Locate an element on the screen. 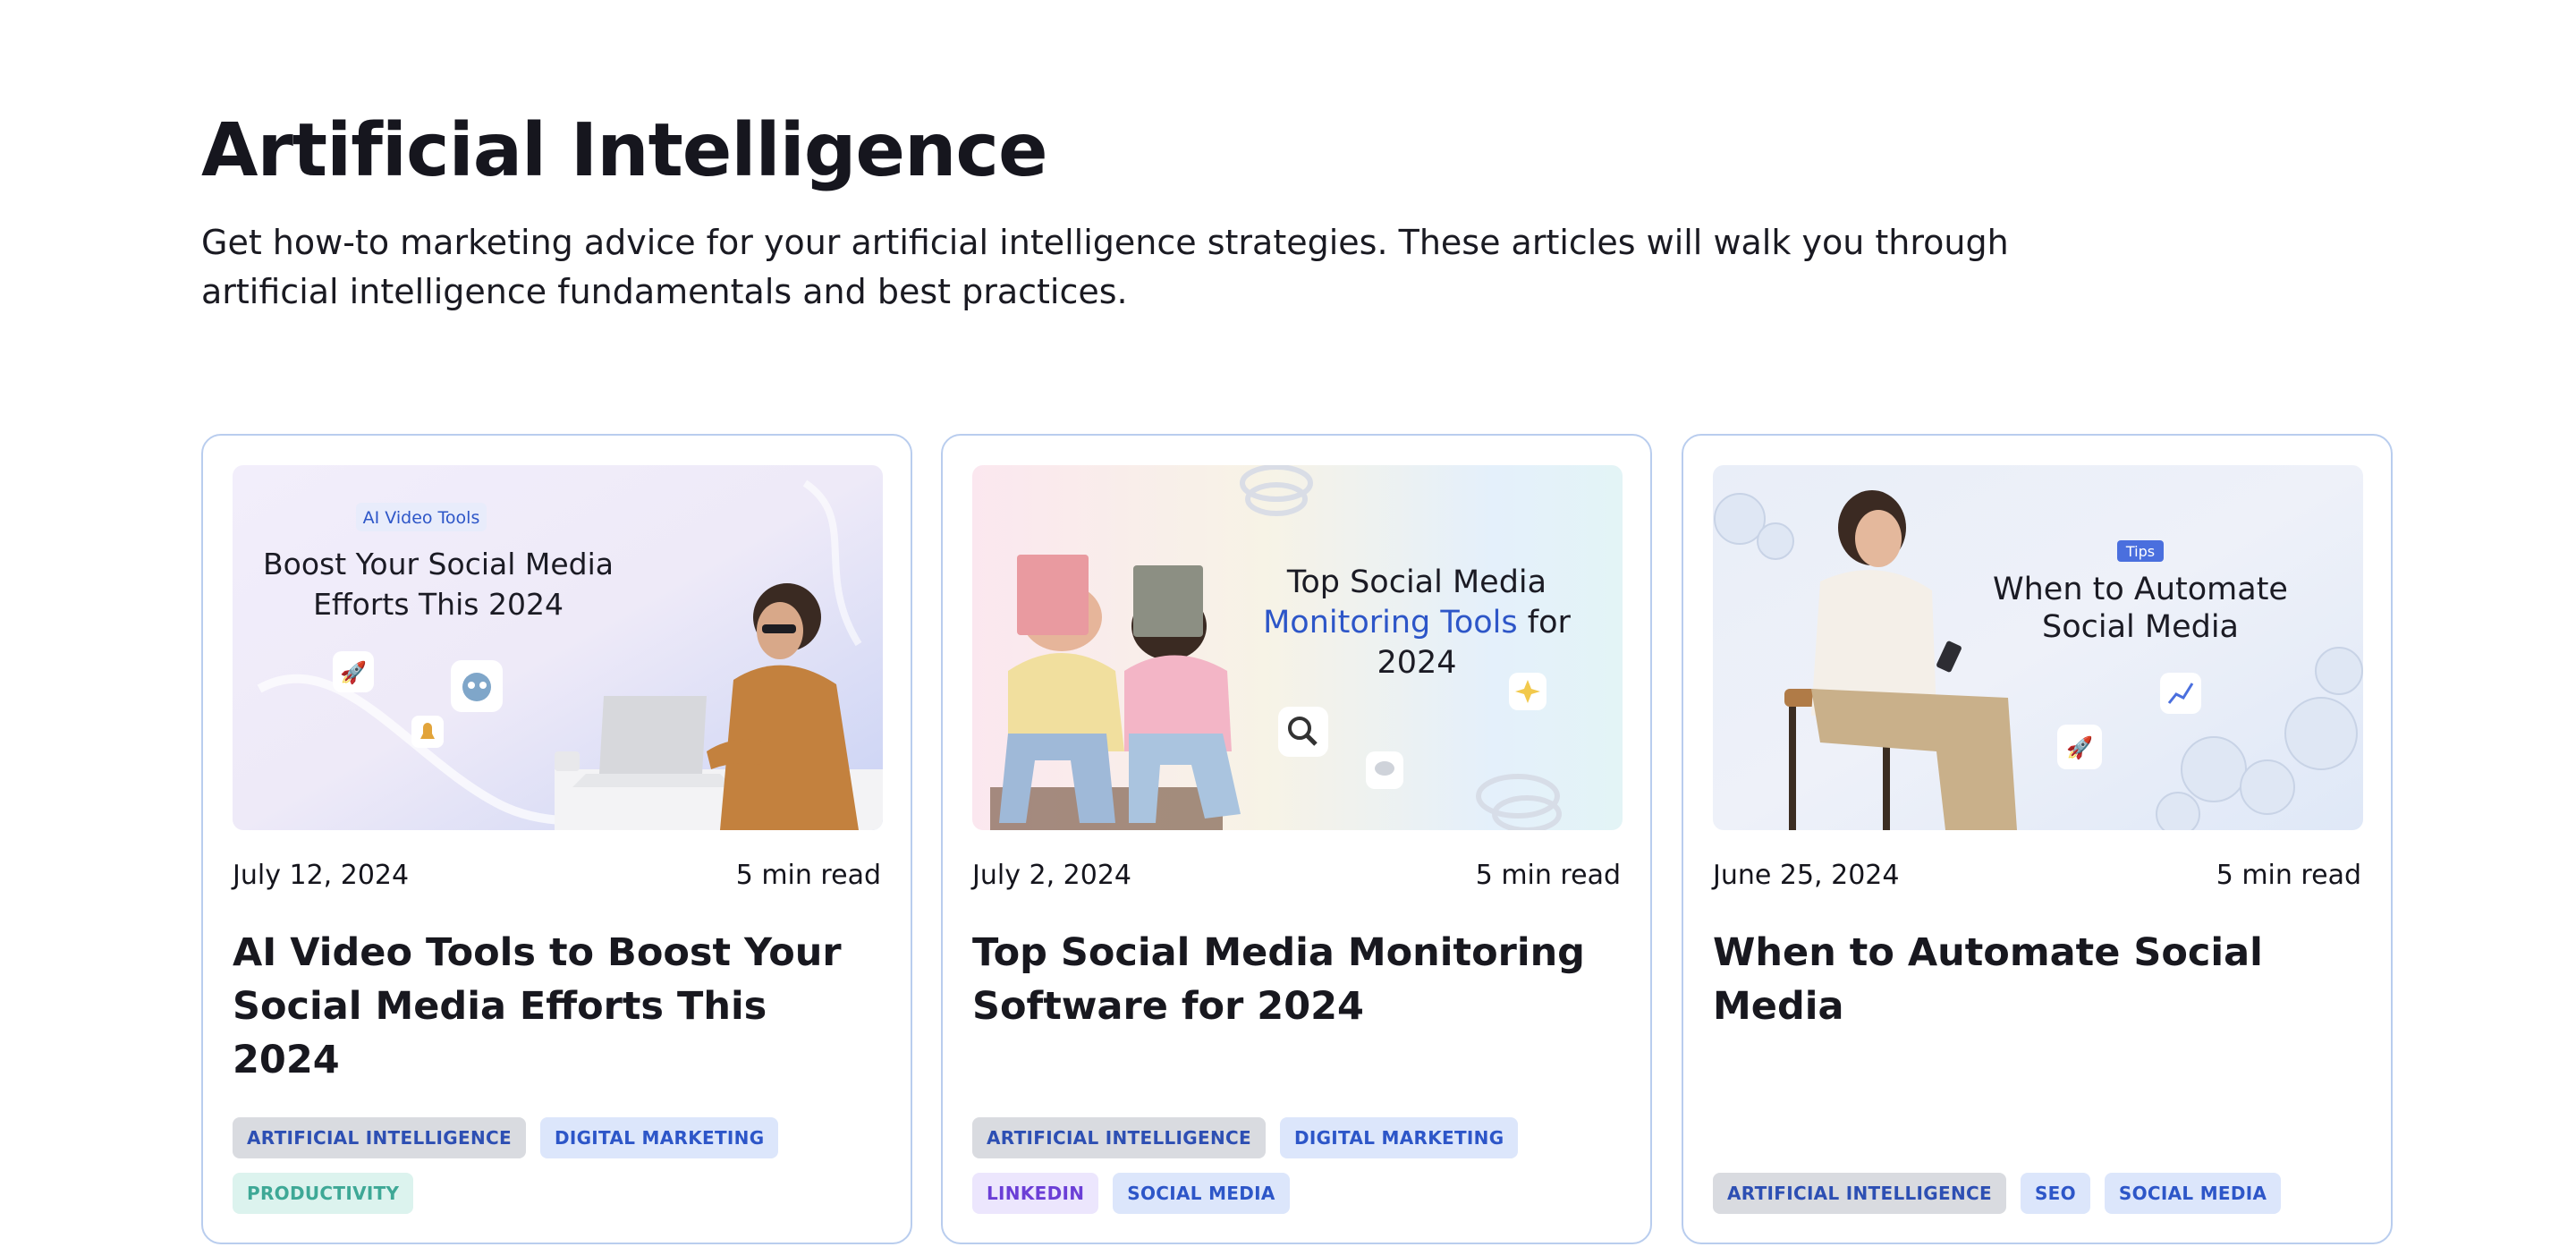 The image size is (2576, 1247). article-tags: ARTIFICIAL INTELLIGENCE SEO SOCIAL MEDIA is located at coordinates (2037, 1193).